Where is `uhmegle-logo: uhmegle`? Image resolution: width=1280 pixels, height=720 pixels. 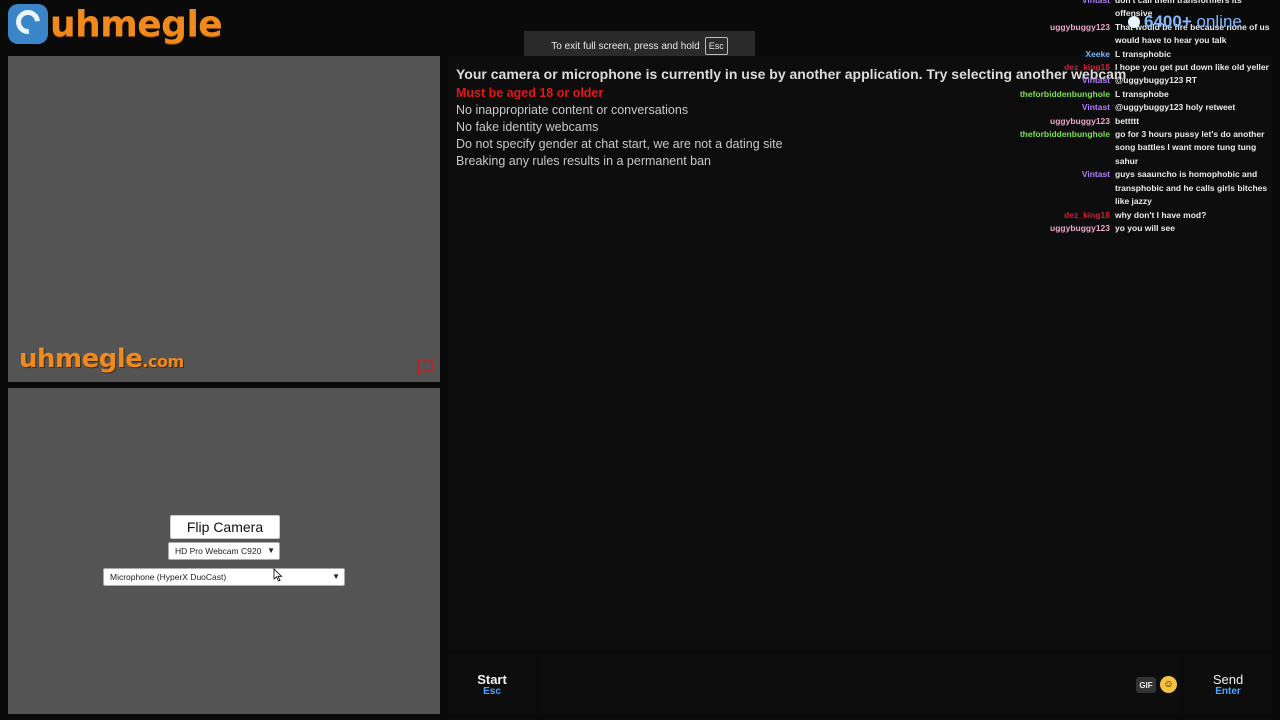 uhmegle-logo: uhmegle is located at coordinates (115, 24).